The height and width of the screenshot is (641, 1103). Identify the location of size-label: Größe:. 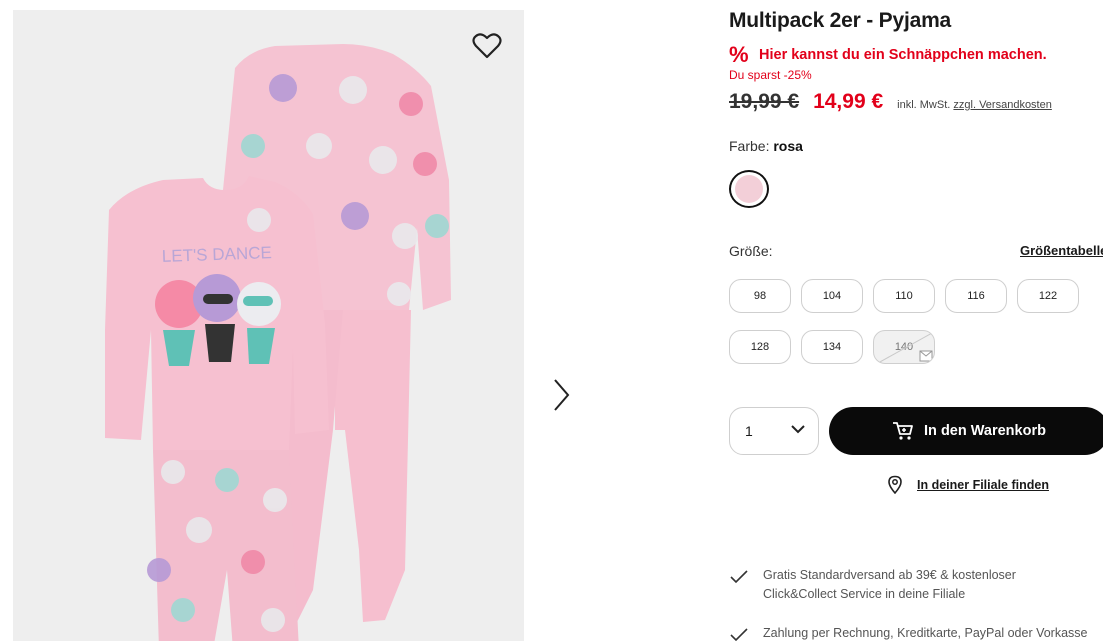
(751, 251).